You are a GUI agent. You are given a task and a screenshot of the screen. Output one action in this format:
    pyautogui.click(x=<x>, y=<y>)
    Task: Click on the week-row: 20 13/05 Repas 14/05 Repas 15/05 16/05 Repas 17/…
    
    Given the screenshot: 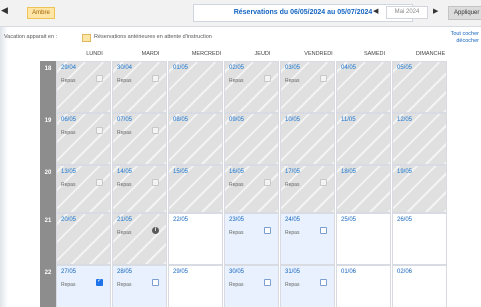 What is the action you would take?
    pyautogui.click(x=260, y=189)
    